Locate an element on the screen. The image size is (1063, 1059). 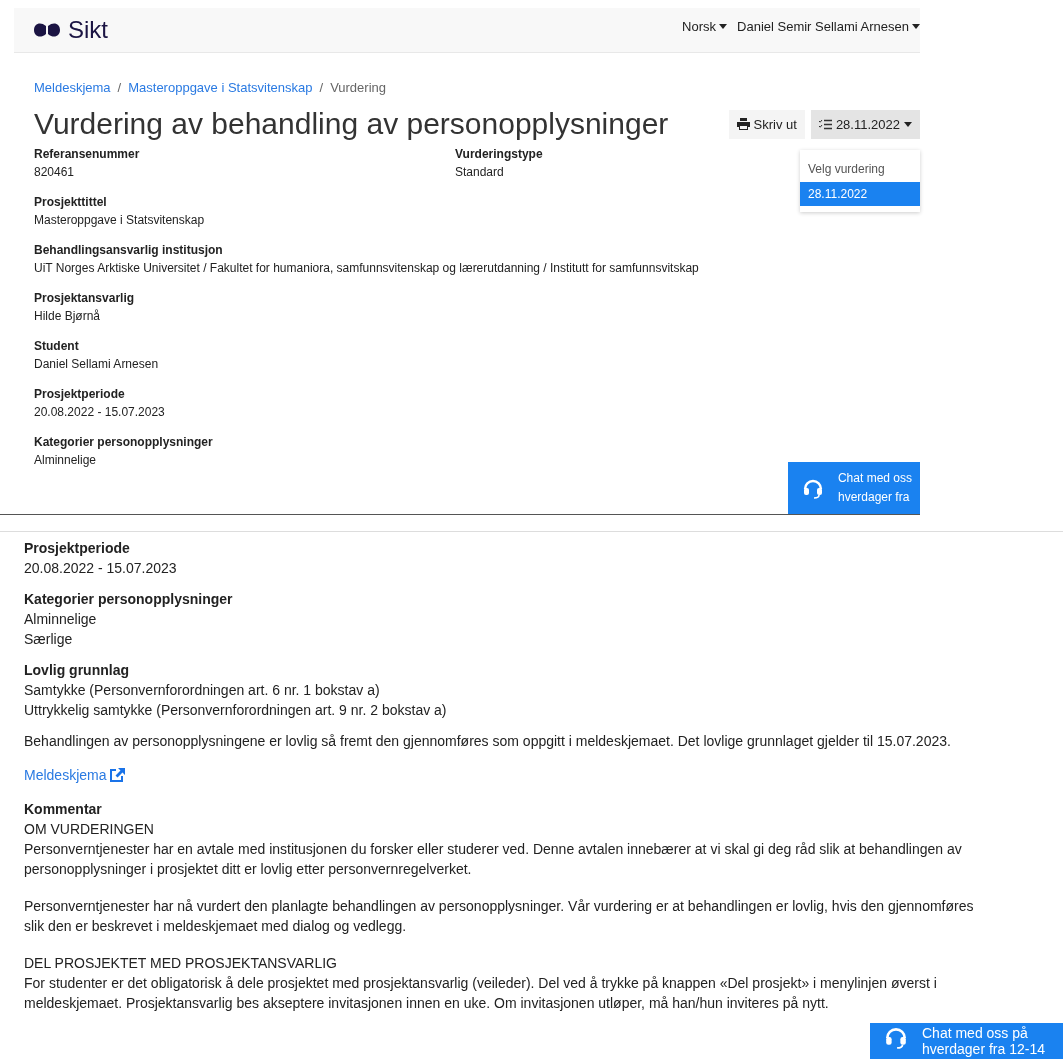
print-button: Skriv ut is located at coordinates (766, 124).